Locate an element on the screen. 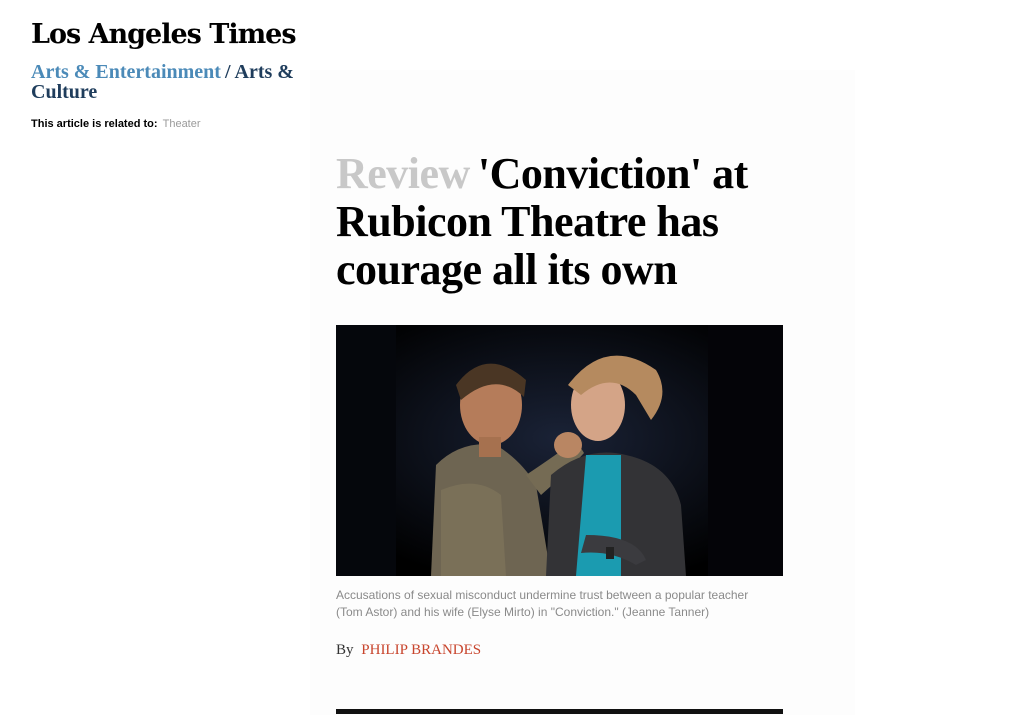 This screenshot has height=715, width=1024. related-topic-link: Theater is located at coordinates (182, 124).